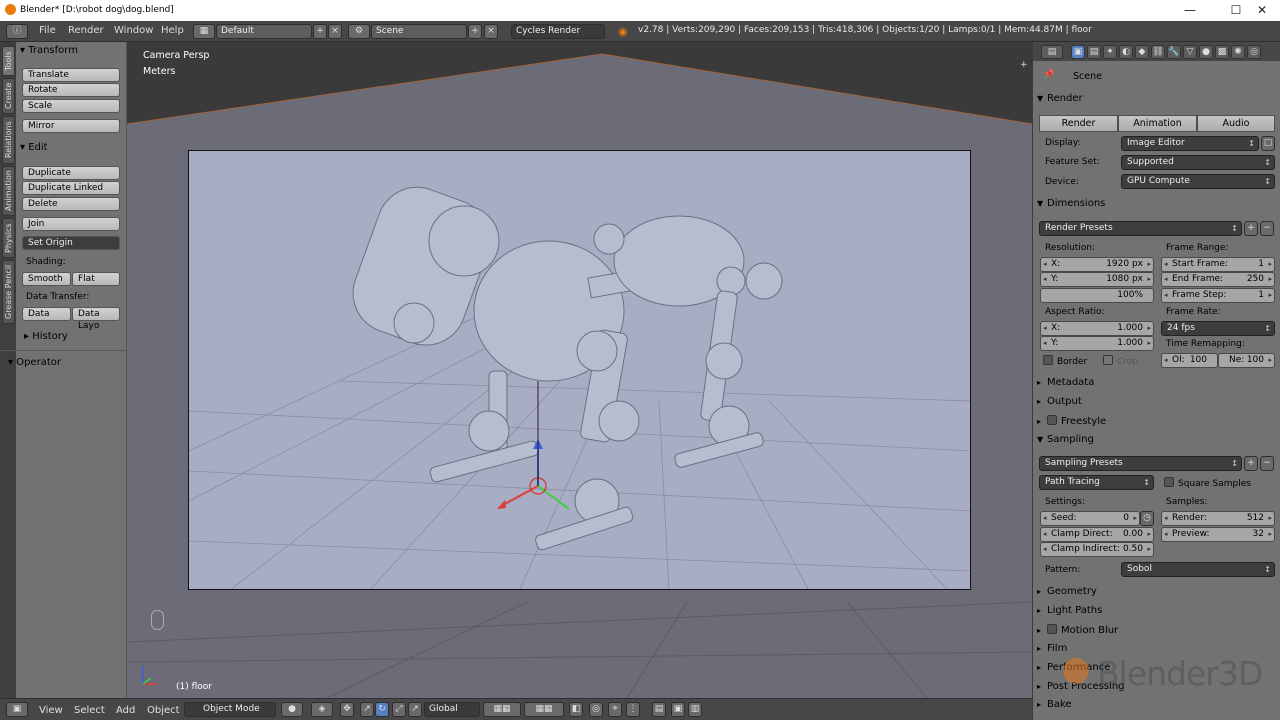 The width and height of the screenshot is (1280, 720). Describe the element at coordinates (1190, 143) in the screenshot. I see `display-dropdown: Image Editor` at that location.